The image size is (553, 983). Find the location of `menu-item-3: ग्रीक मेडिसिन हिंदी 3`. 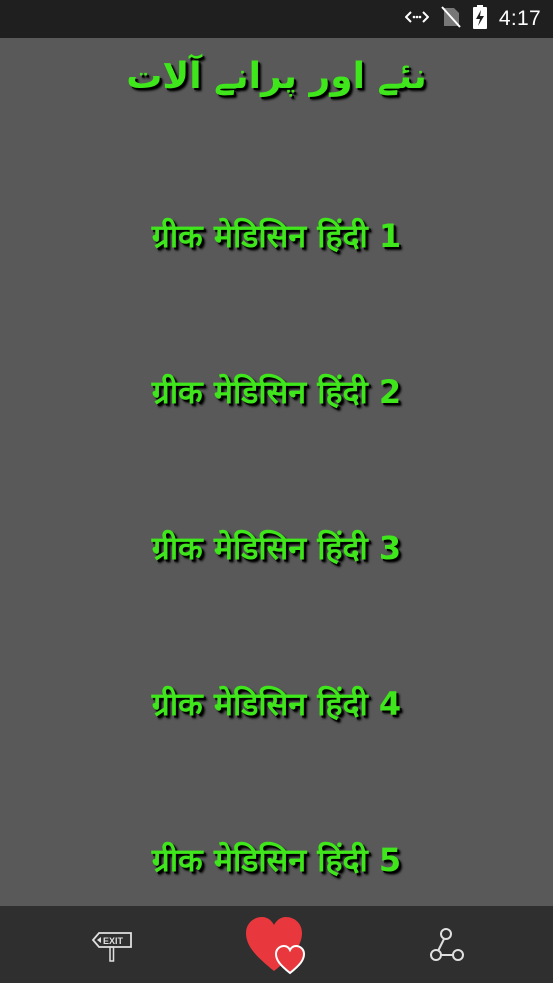

menu-item-3: ग्रीक मेडिसिन हिंदी 3 is located at coordinates (276, 547).